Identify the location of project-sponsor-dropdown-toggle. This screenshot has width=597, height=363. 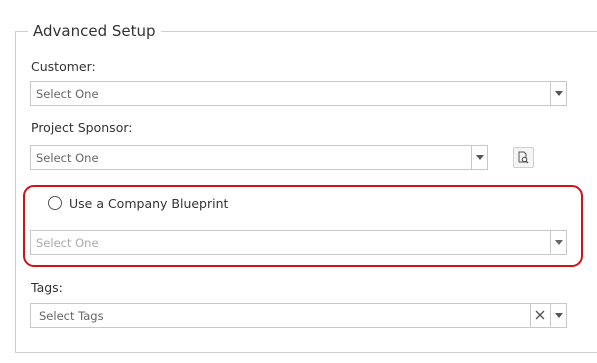
(479, 157).